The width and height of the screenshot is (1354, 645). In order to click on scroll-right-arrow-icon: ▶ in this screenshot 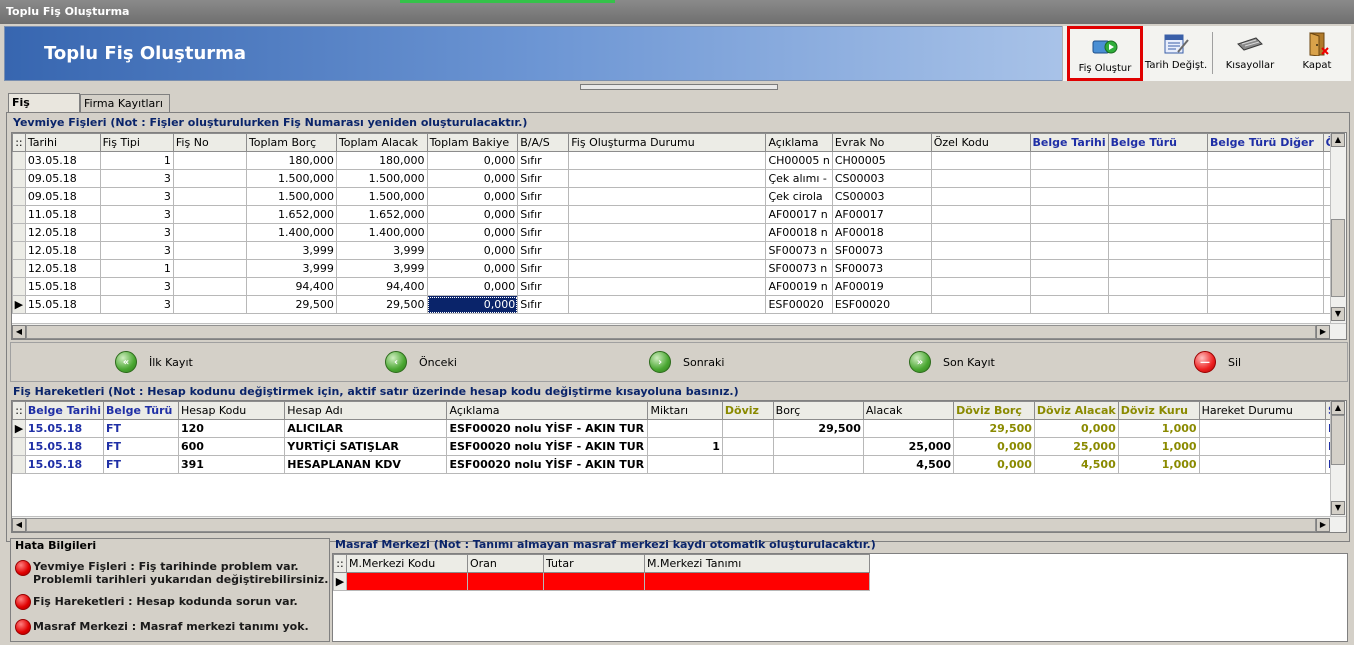, I will do `click(1323, 525)`.